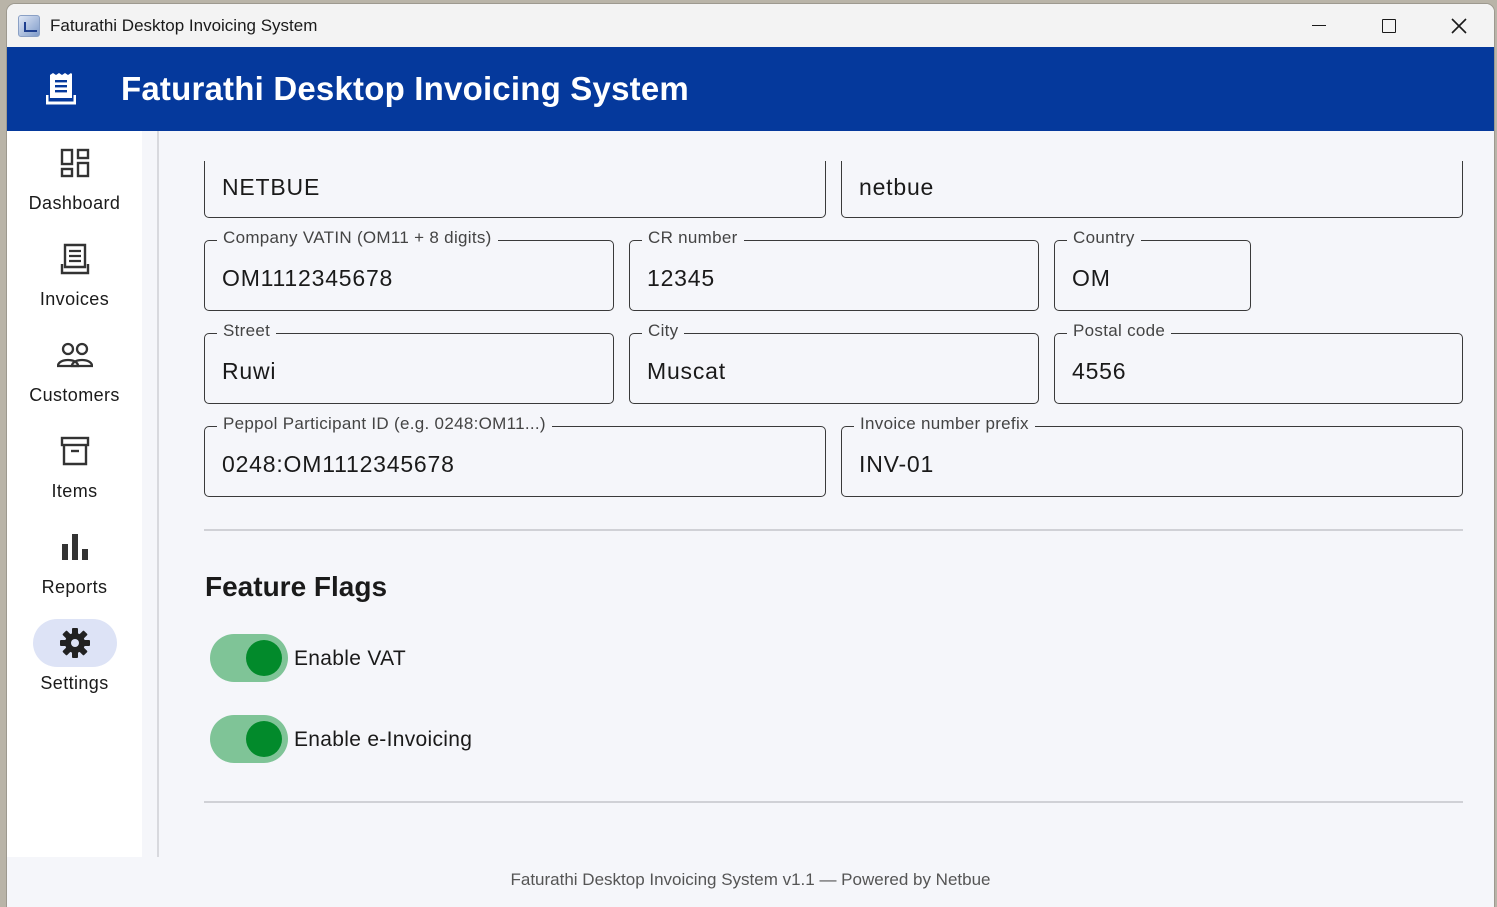  I want to click on field-value: 0248:OM1112345678, so click(338, 464).